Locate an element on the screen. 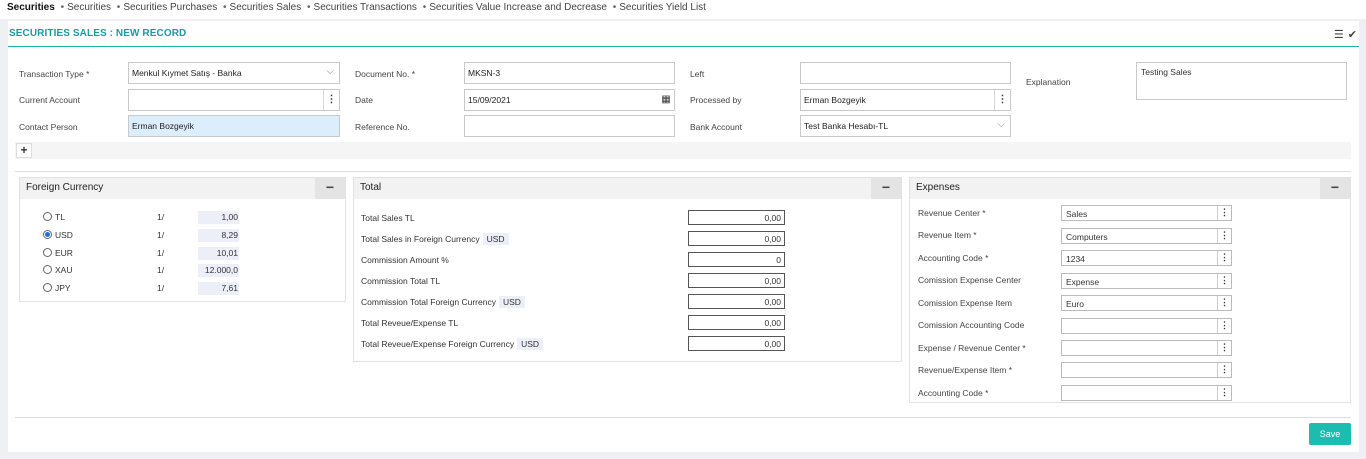 This screenshot has height=459, width=1366. commission-amount-field: 0 is located at coordinates (736, 259).